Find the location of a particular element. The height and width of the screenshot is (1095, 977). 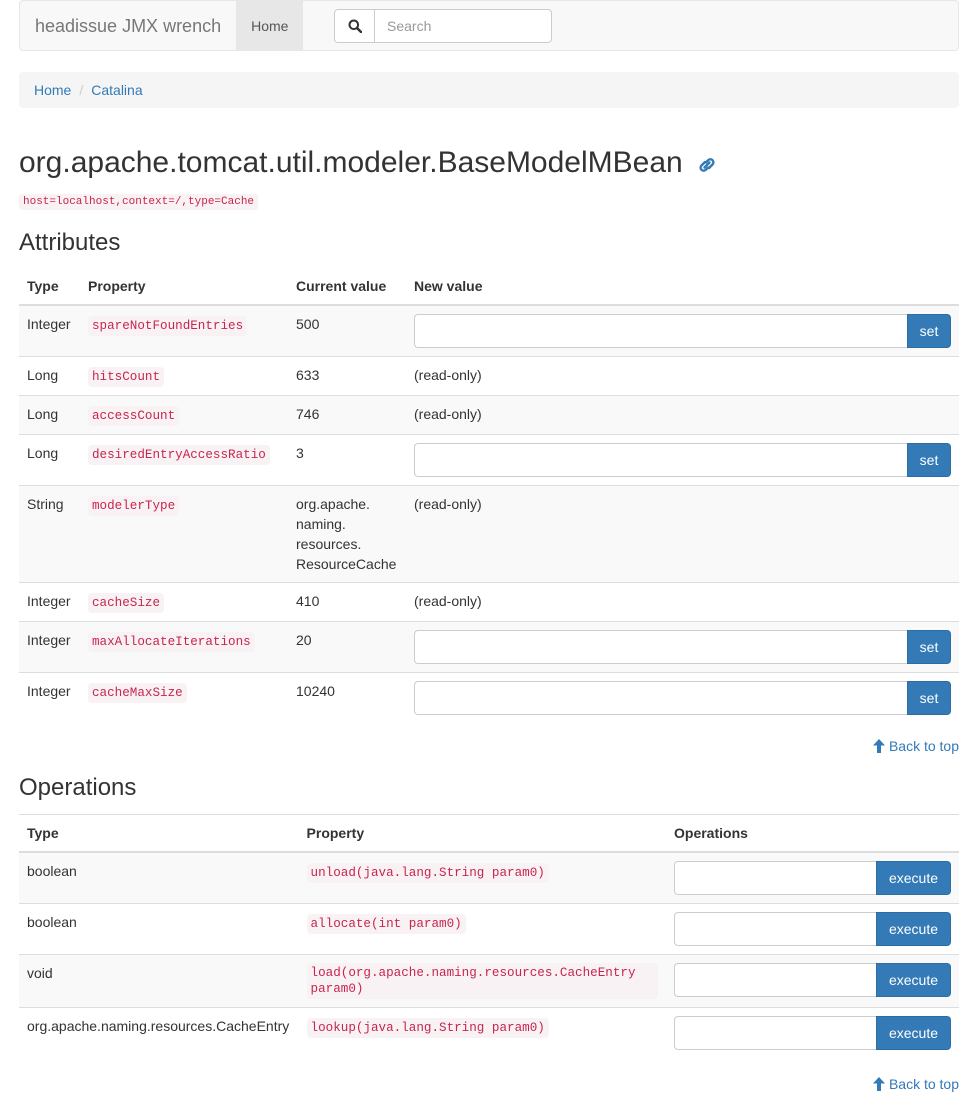

column-header-current-value: Current value is located at coordinates (347, 287).